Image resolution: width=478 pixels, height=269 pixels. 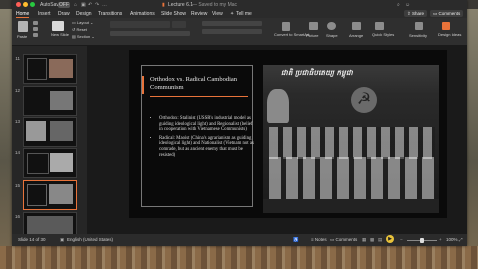 I want to click on tab-animations: Animations, so click(x=142, y=14).